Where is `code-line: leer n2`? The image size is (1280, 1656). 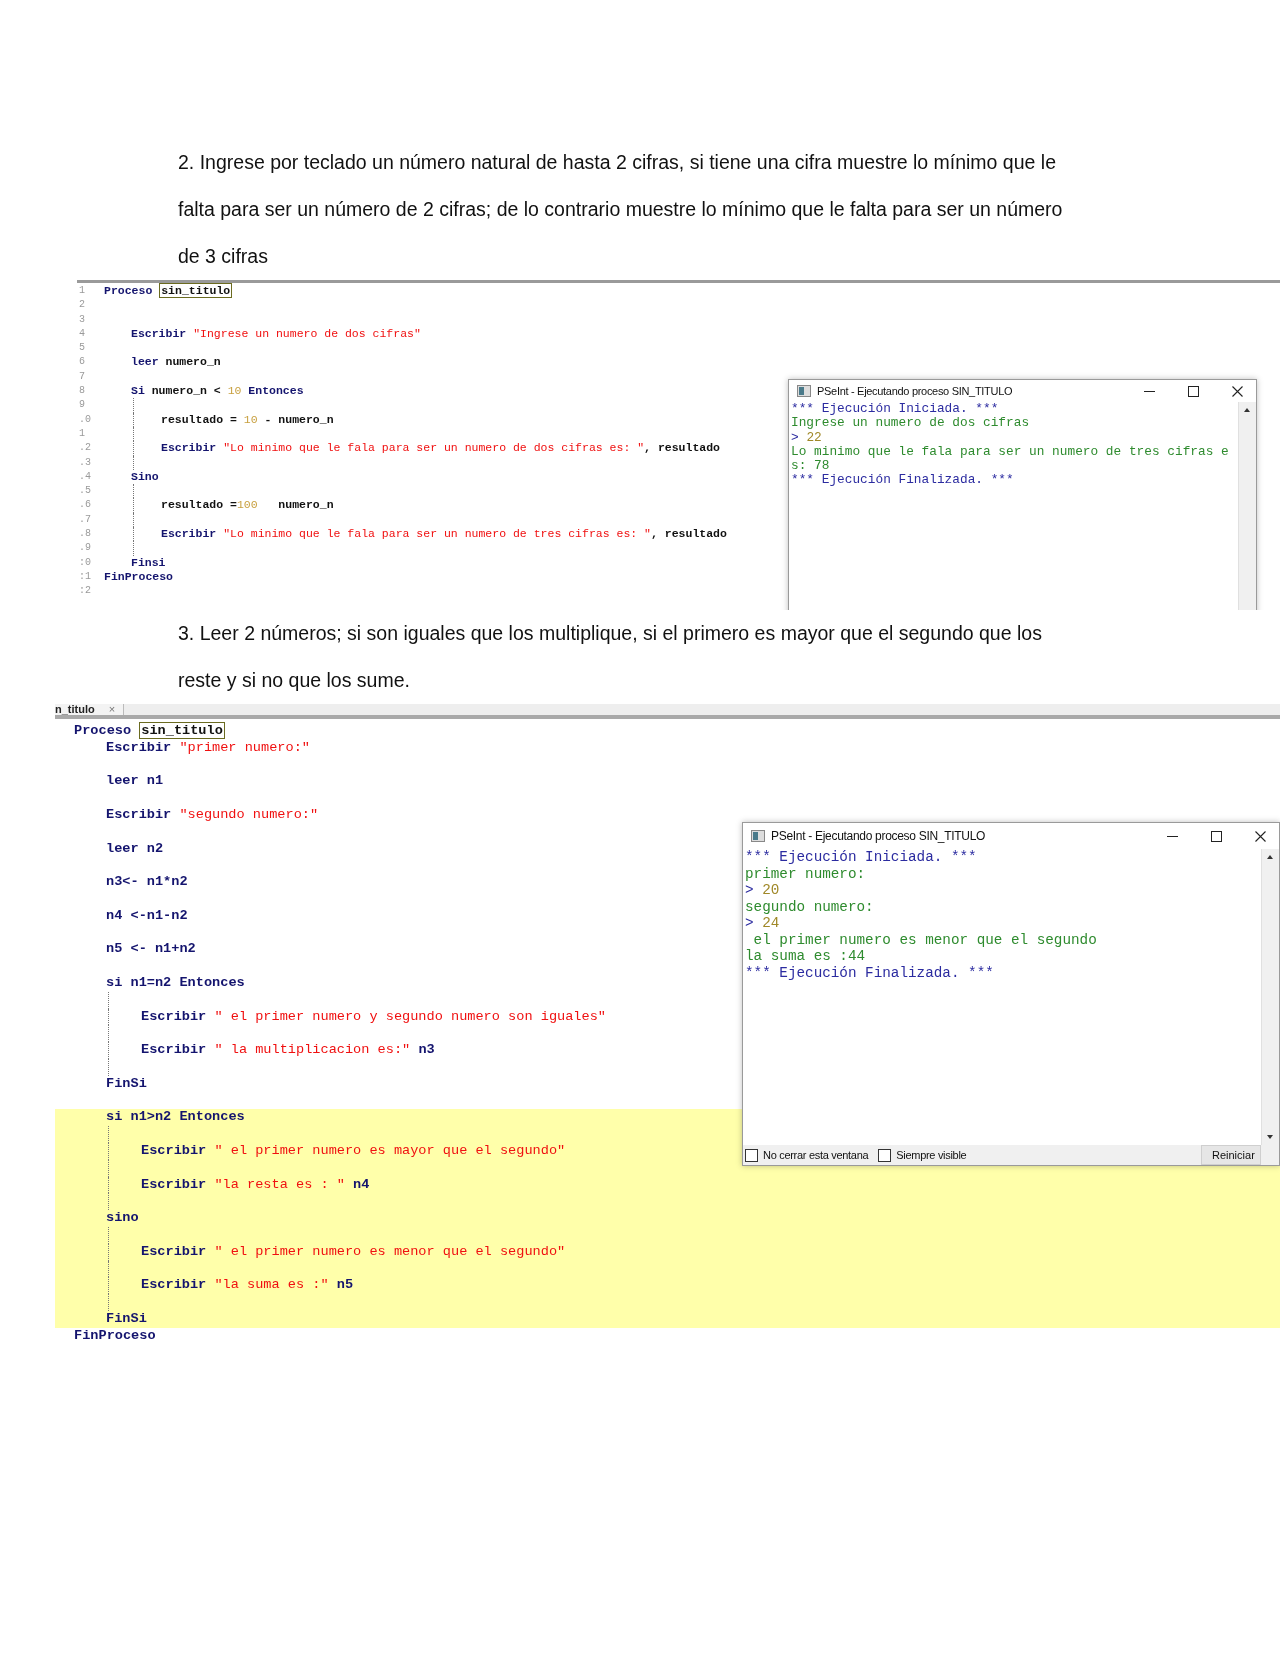
code-line: leer n2 is located at coordinates (135, 849).